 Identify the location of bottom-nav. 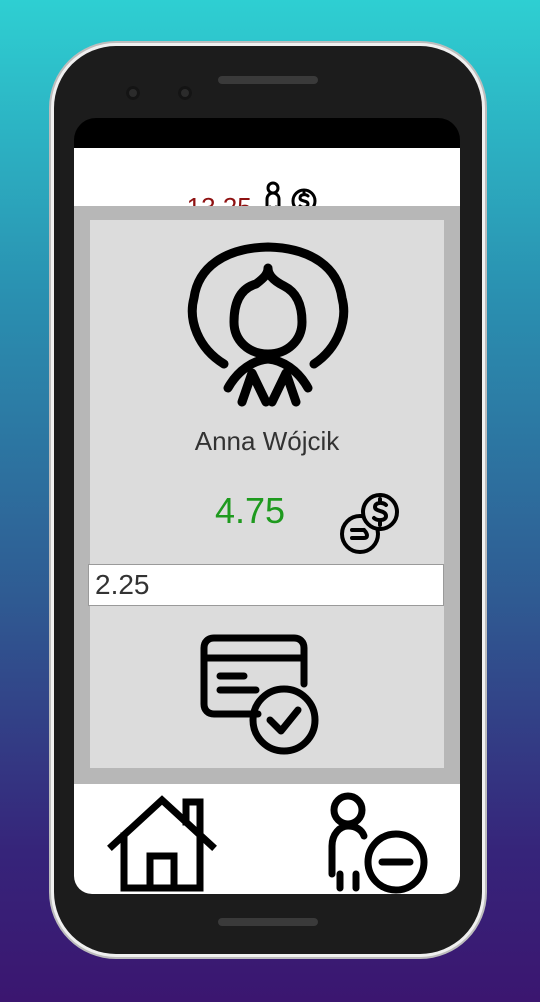
(267, 839).